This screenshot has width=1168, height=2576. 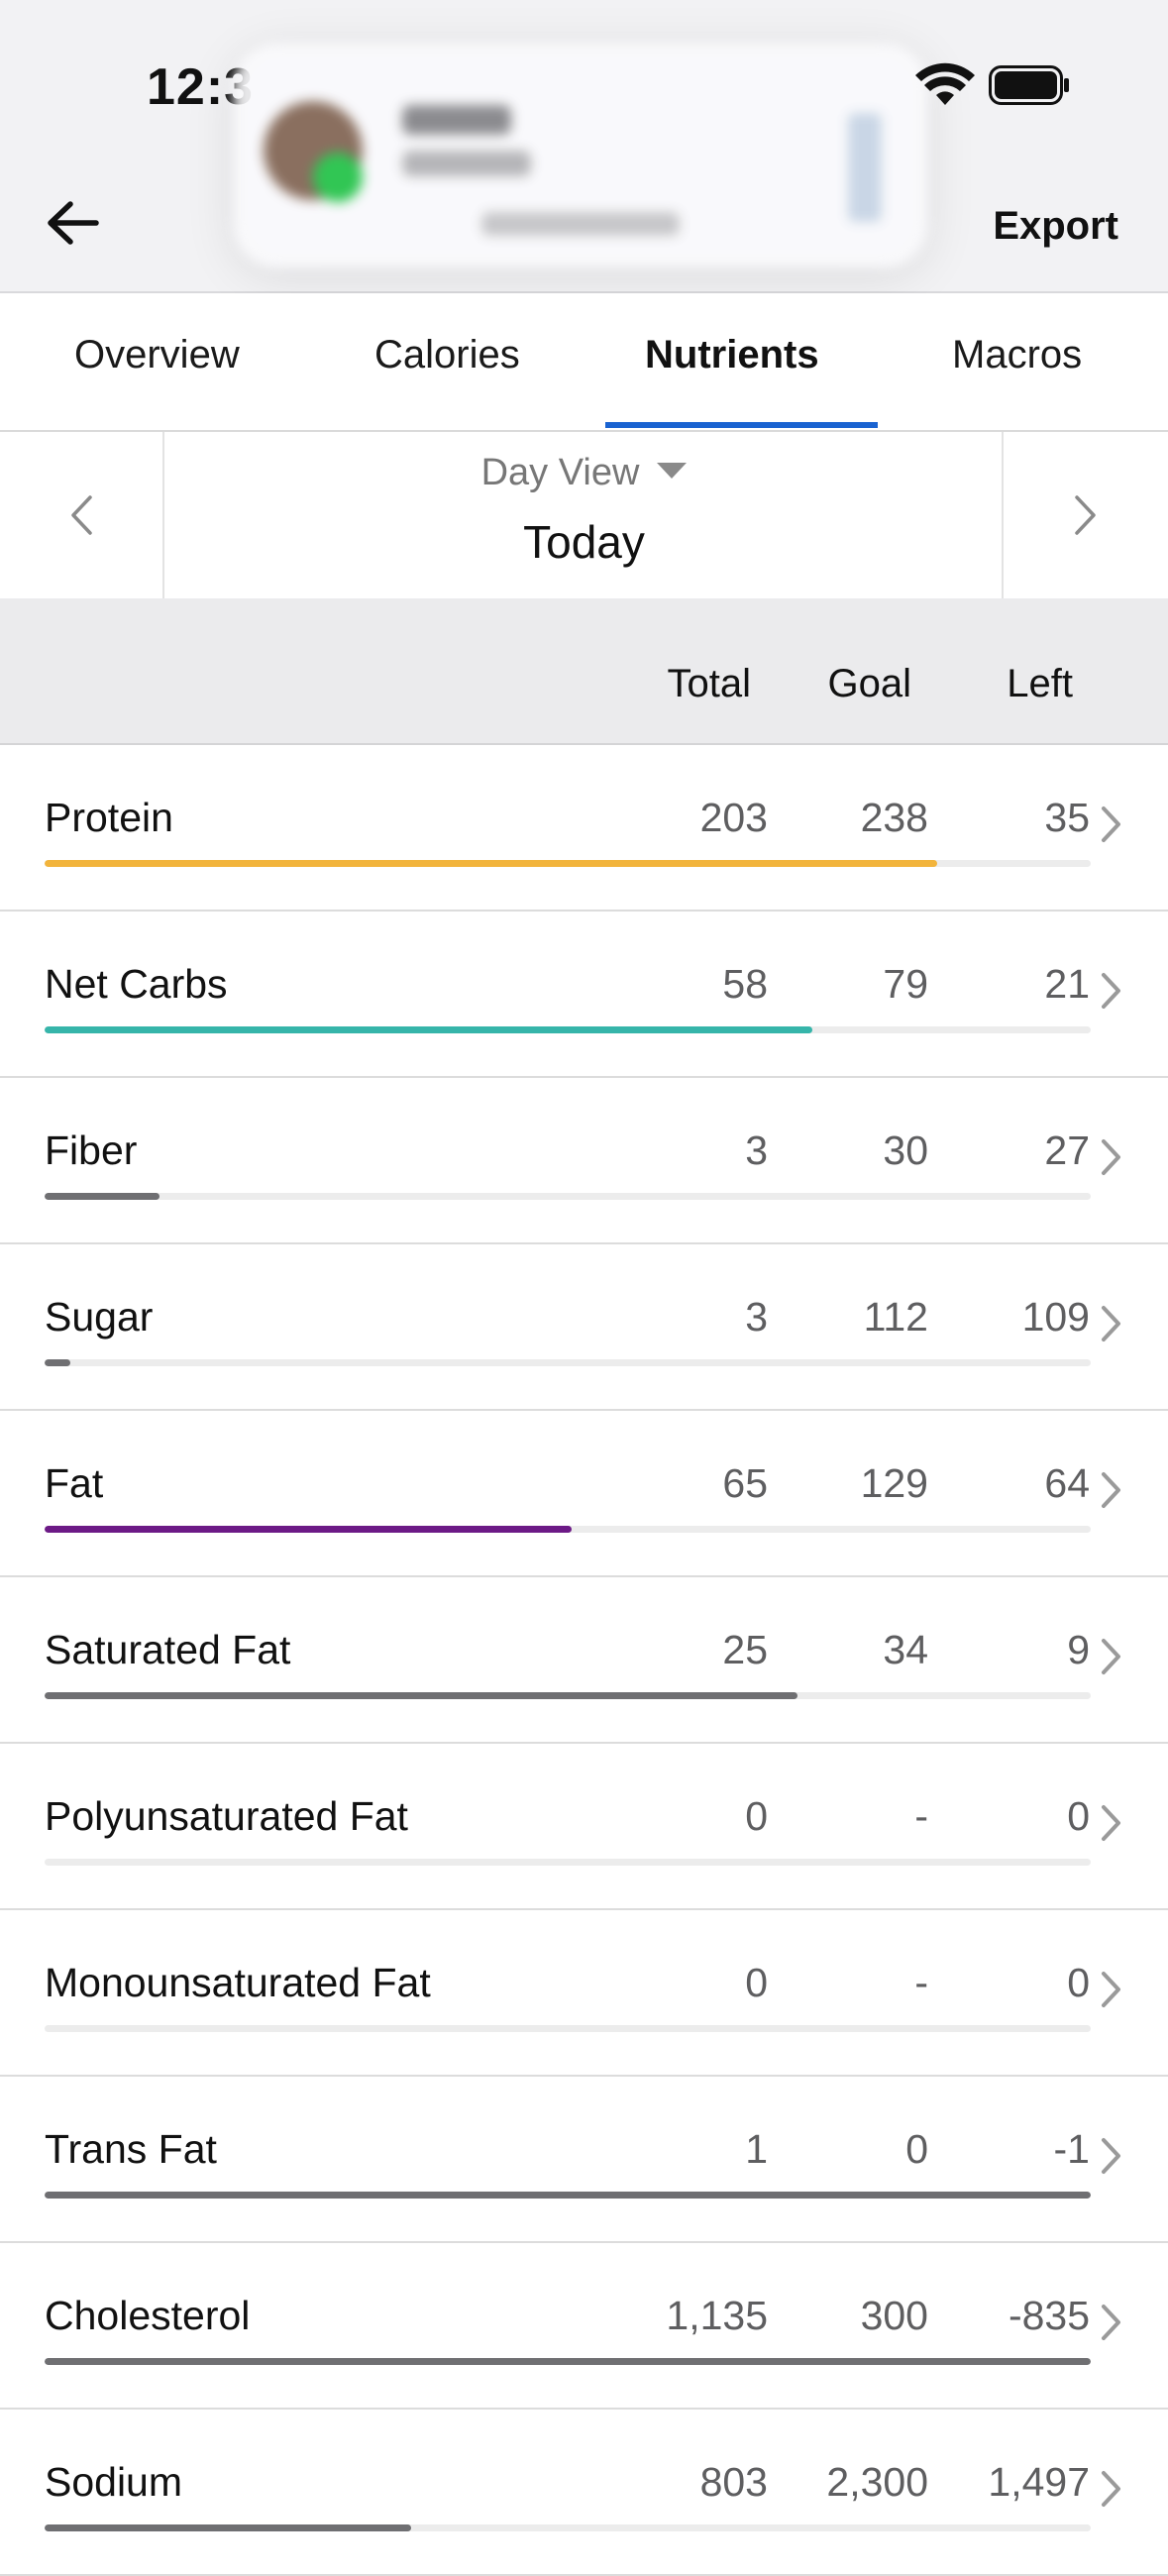 What do you see at coordinates (338, 177) in the screenshot?
I see `messages-app-icon` at bounding box center [338, 177].